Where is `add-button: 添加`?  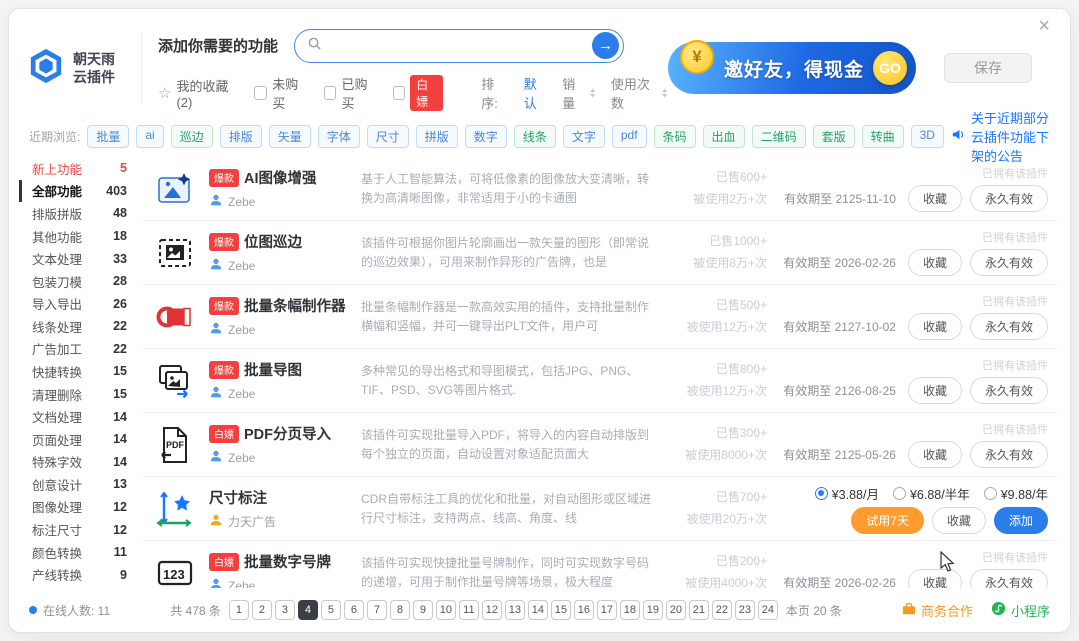
add-button: 添加 is located at coordinates (1020, 520).